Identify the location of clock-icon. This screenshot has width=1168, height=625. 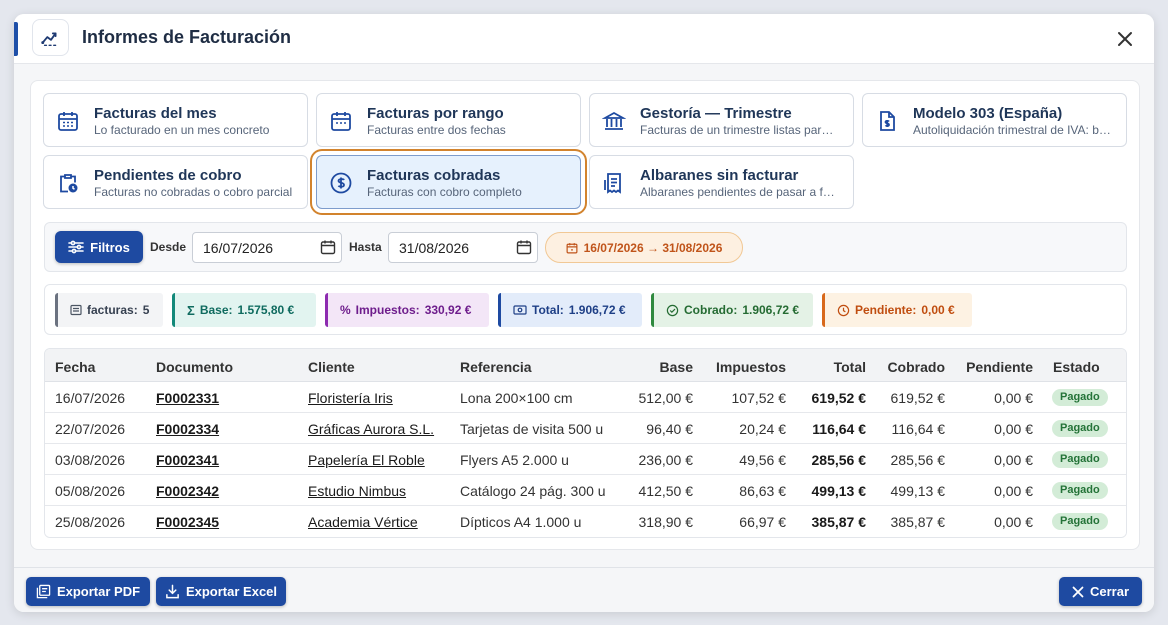
(843, 310).